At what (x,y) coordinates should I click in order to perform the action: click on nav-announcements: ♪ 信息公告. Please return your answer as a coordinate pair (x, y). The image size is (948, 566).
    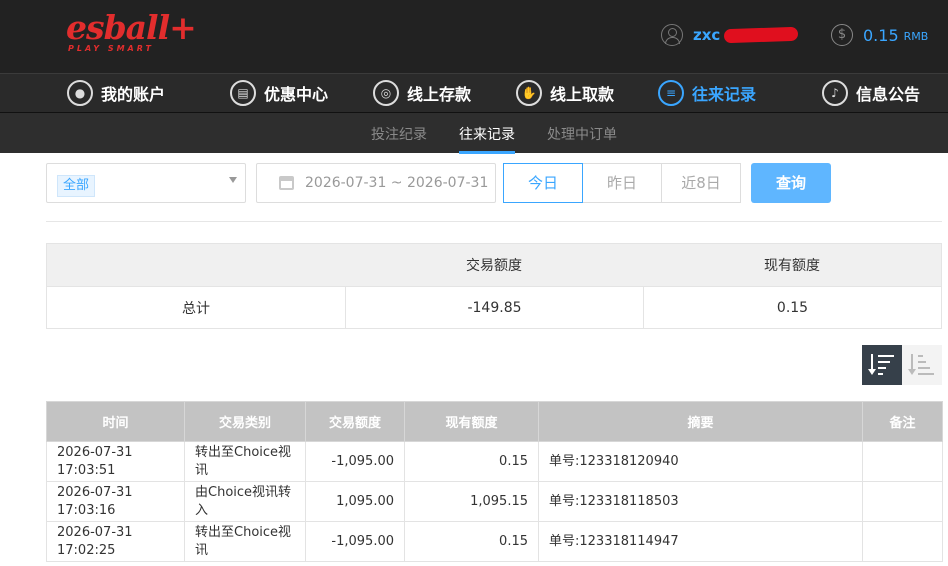
    Looking at the image, I should click on (871, 93).